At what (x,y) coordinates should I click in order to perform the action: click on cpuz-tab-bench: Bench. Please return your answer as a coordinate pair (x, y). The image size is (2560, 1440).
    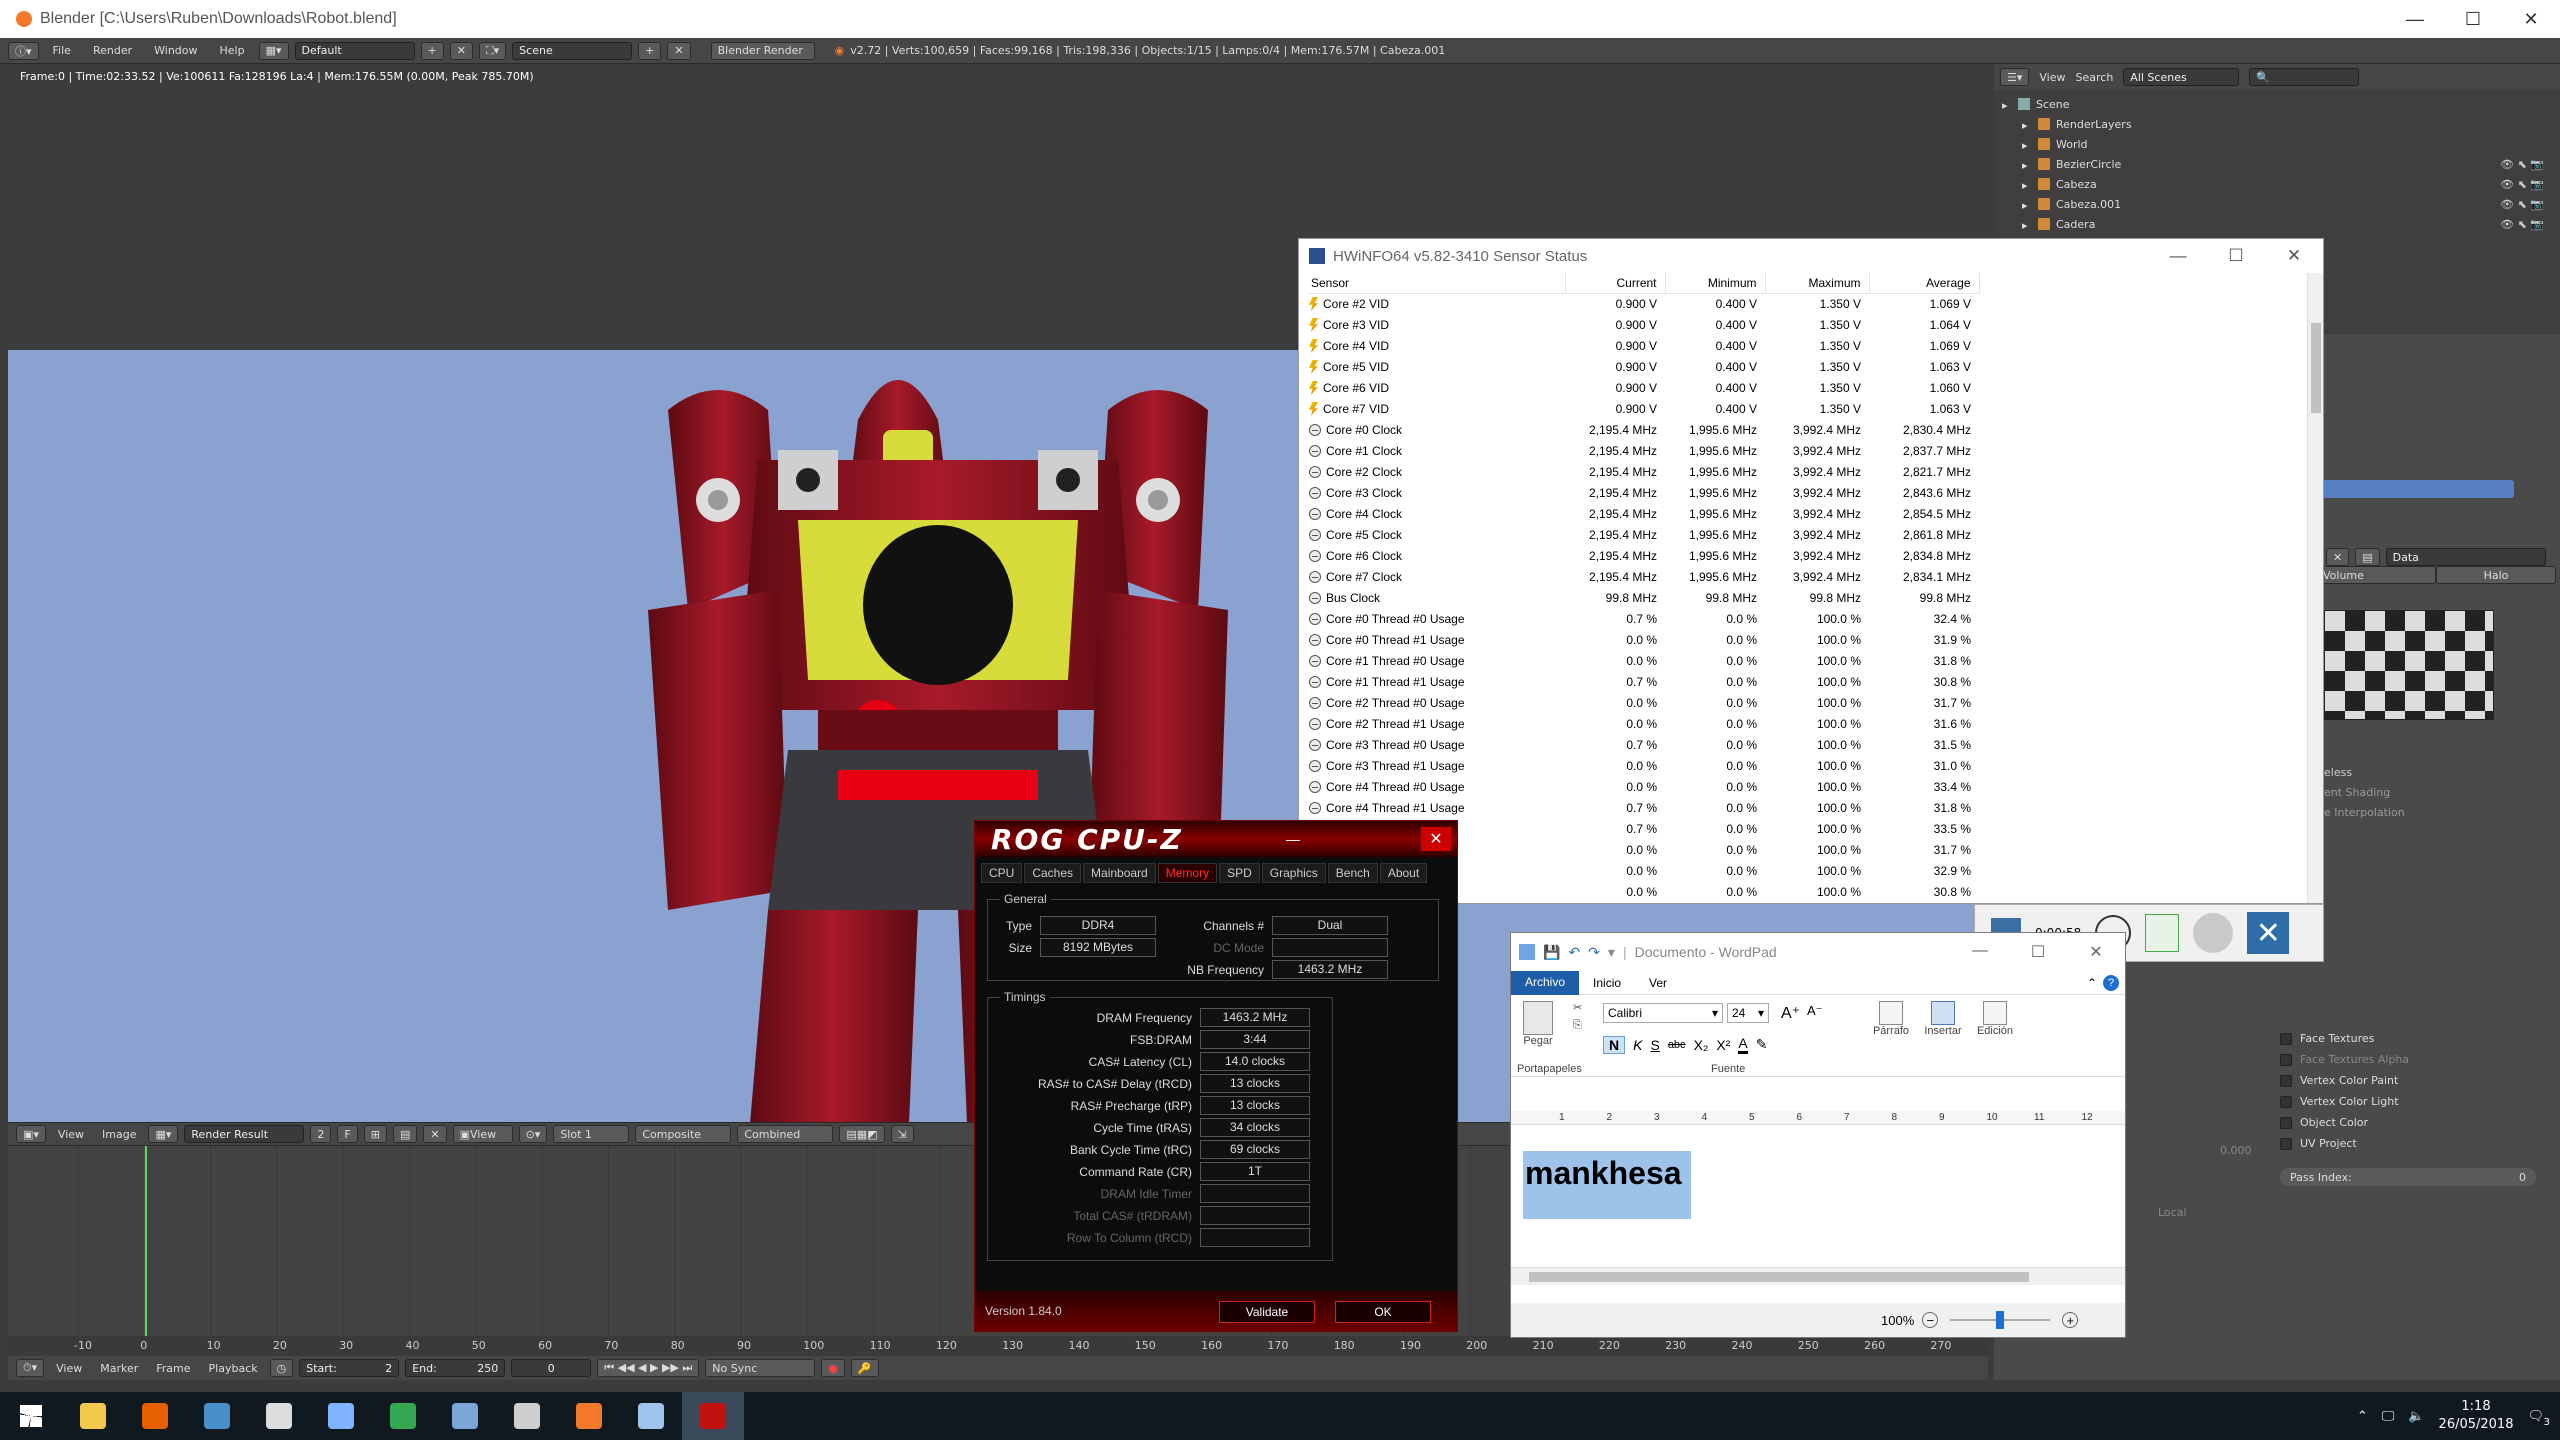
    Looking at the image, I should click on (1352, 873).